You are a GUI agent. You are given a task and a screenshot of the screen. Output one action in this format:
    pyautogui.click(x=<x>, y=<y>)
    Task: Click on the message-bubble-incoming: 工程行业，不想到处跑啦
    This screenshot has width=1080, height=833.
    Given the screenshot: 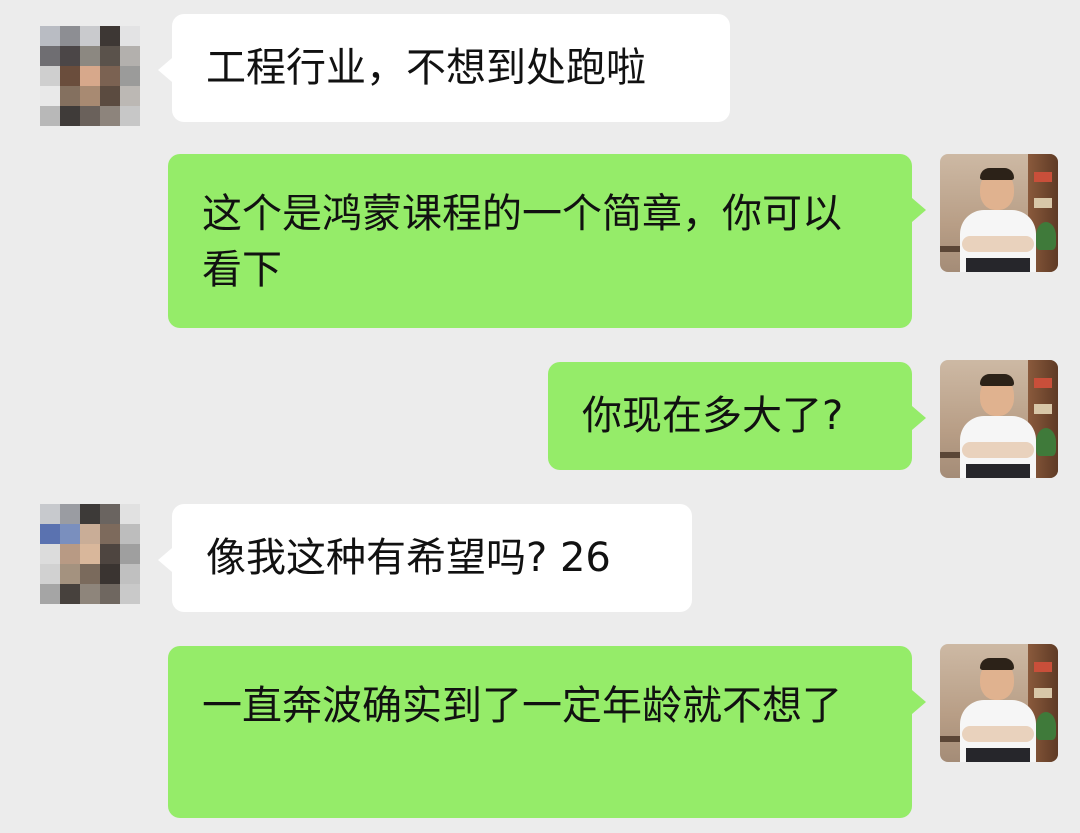 What is the action you would take?
    pyautogui.click(x=444, y=68)
    